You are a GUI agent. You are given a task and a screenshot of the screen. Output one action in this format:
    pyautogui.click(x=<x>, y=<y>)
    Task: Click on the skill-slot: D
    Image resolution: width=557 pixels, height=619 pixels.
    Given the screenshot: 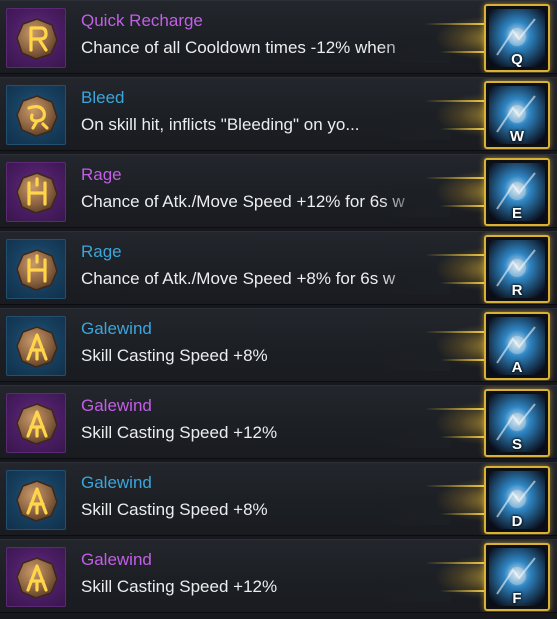 What is the action you would take?
    pyautogui.click(x=517, y=500)
    